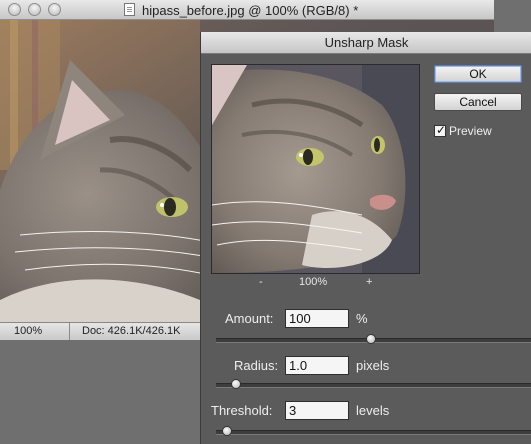 The width and height of the screenshot is (531, 444). I want to click on status-zoom-level: 100%, so click(35, 331).